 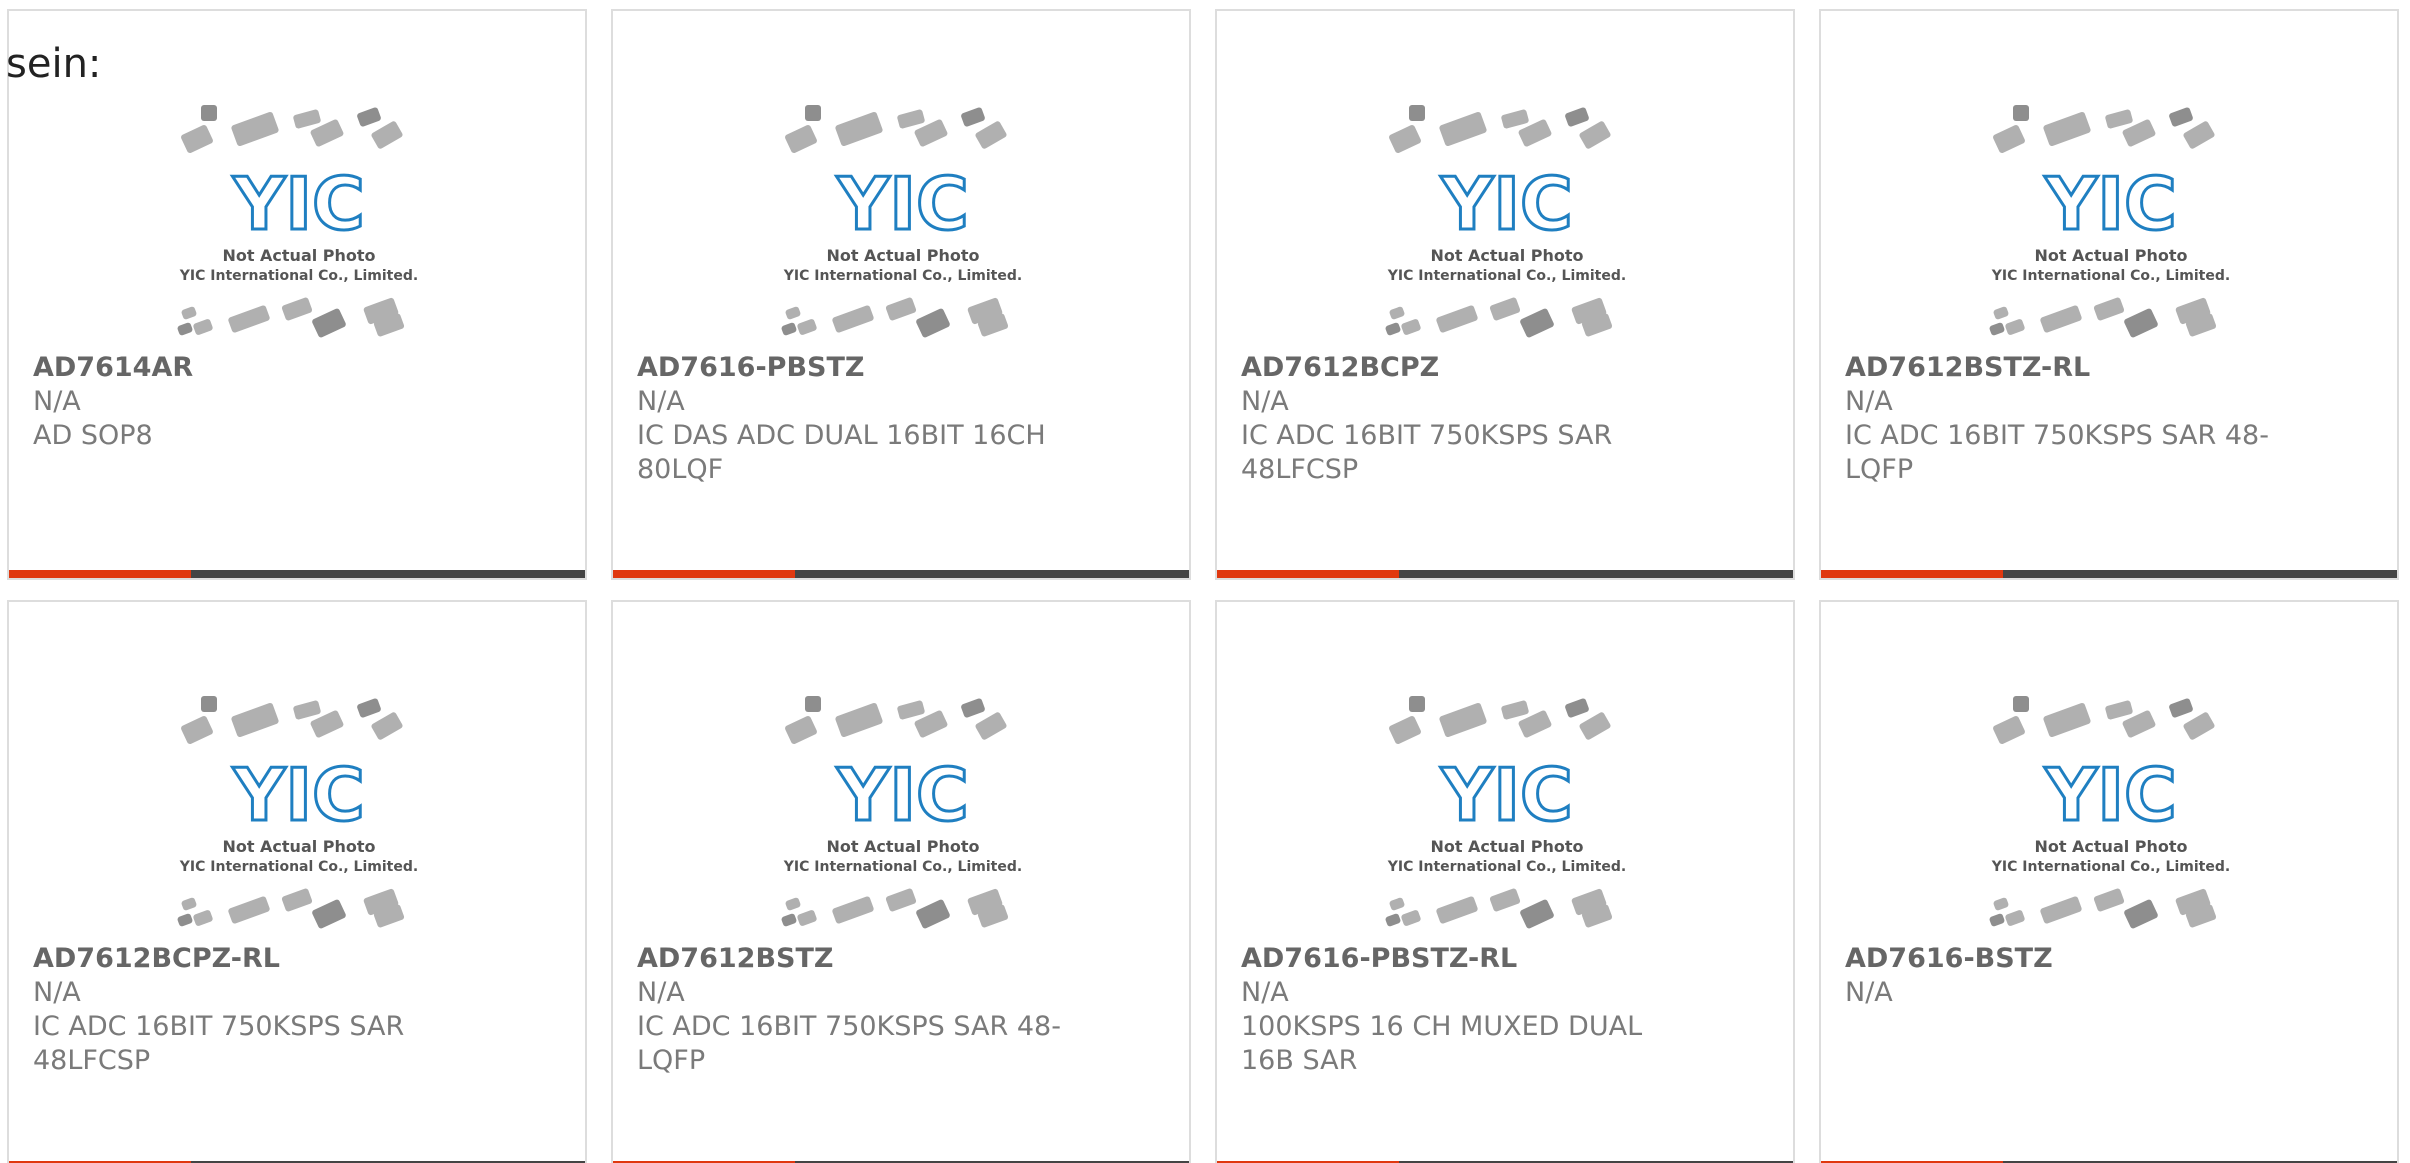 I want to click on part-number: AD7616-PBSTZ, so click(x=750, y=368).